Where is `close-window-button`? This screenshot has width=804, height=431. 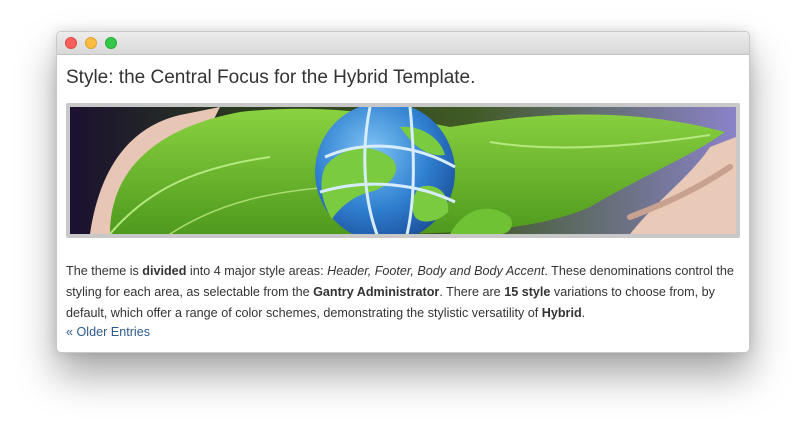
close-window-button is located at coordinates (71, 43).